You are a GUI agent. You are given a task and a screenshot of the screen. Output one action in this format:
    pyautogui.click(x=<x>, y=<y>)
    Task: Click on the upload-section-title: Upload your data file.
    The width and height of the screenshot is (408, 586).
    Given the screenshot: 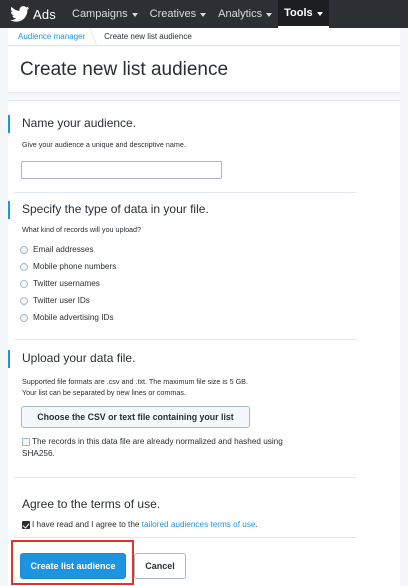 What is the action you would take?
    pyautogui.click(x=79, y=358)
    